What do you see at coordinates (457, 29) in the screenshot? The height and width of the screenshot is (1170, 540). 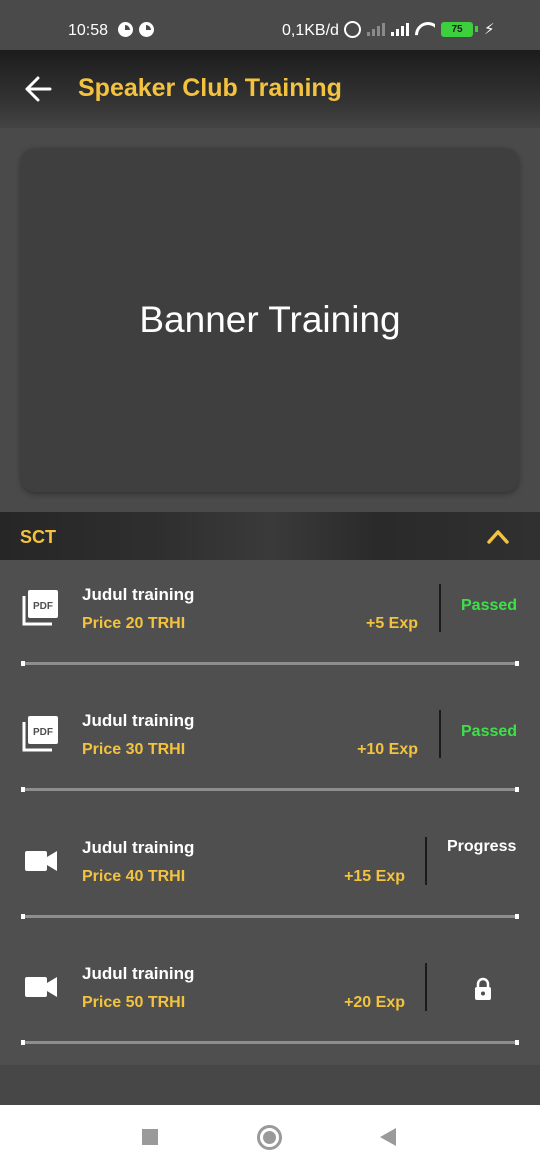 I see `battery-icon: 75` at bounding box center [457, 29].